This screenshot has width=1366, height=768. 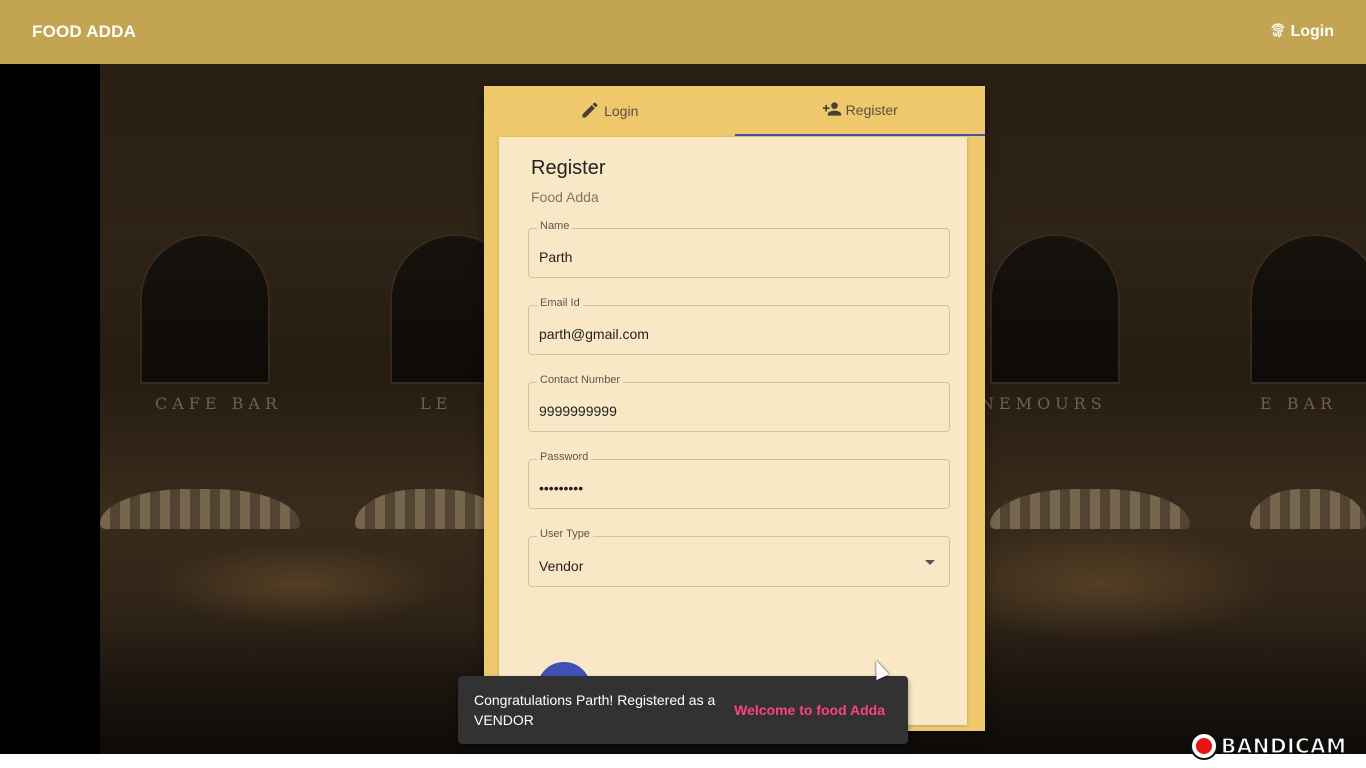 What do you see at coordinates (1283, 745) in the screenshot?
I see `watermark-text: BANDICAM` at bounding box center [1283, 745].